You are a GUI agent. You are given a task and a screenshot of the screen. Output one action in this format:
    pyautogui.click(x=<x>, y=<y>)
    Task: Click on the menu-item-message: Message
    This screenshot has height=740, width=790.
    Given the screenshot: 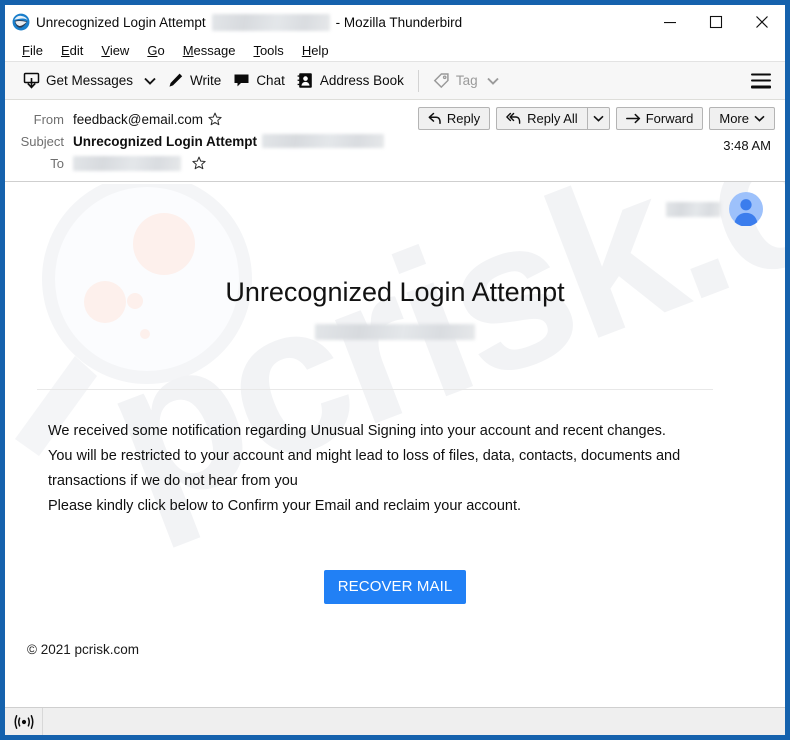 What is the action you would take?
    pyautogui.click(x=209, y=50)
    